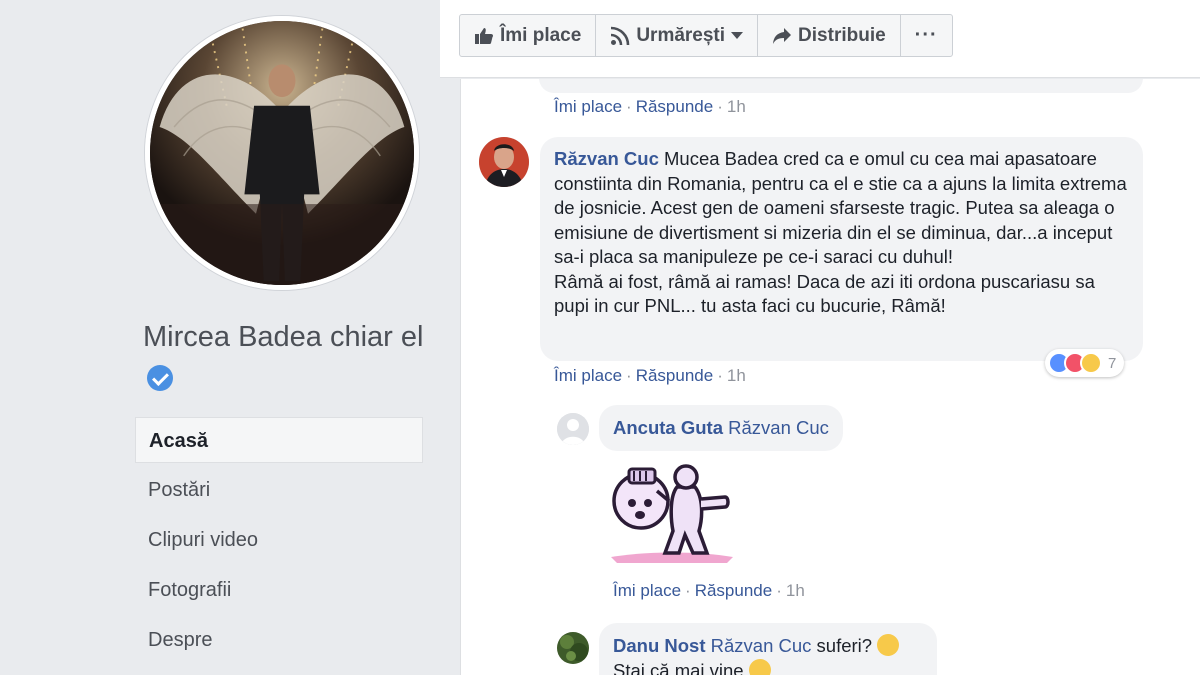 This screenshot has width=1200, height=675. What do you see at coordinates (681, 35) in the screenshot?
I see `follow-label: Urmărești` at bounding box center [681, 35].